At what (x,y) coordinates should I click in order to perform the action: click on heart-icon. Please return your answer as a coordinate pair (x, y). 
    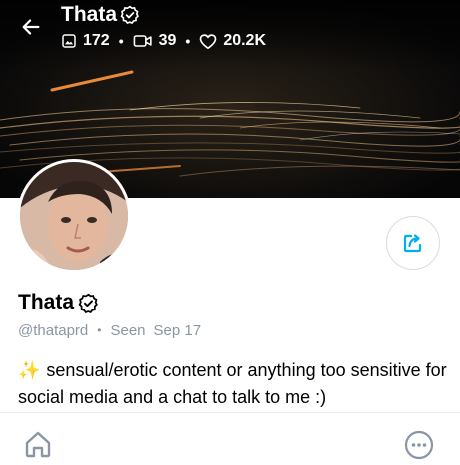
    Looking at the image, I should click on (208, 41).